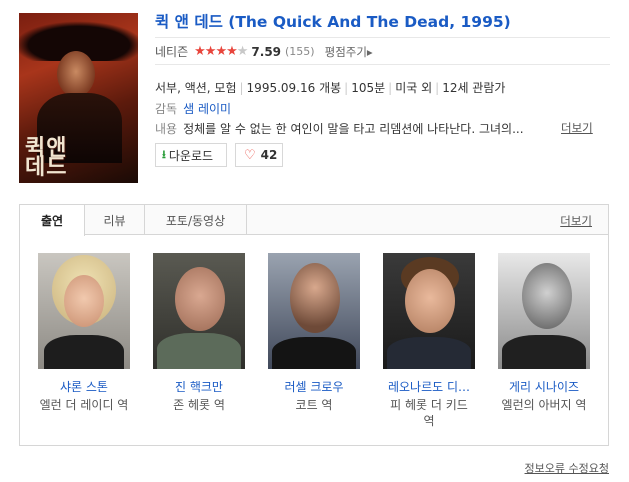  Describe the element at coordinates (314, 220) in the screenshot. I see `tab-bar: 출연 리뷰 포토/동영상 더보기` at that location.